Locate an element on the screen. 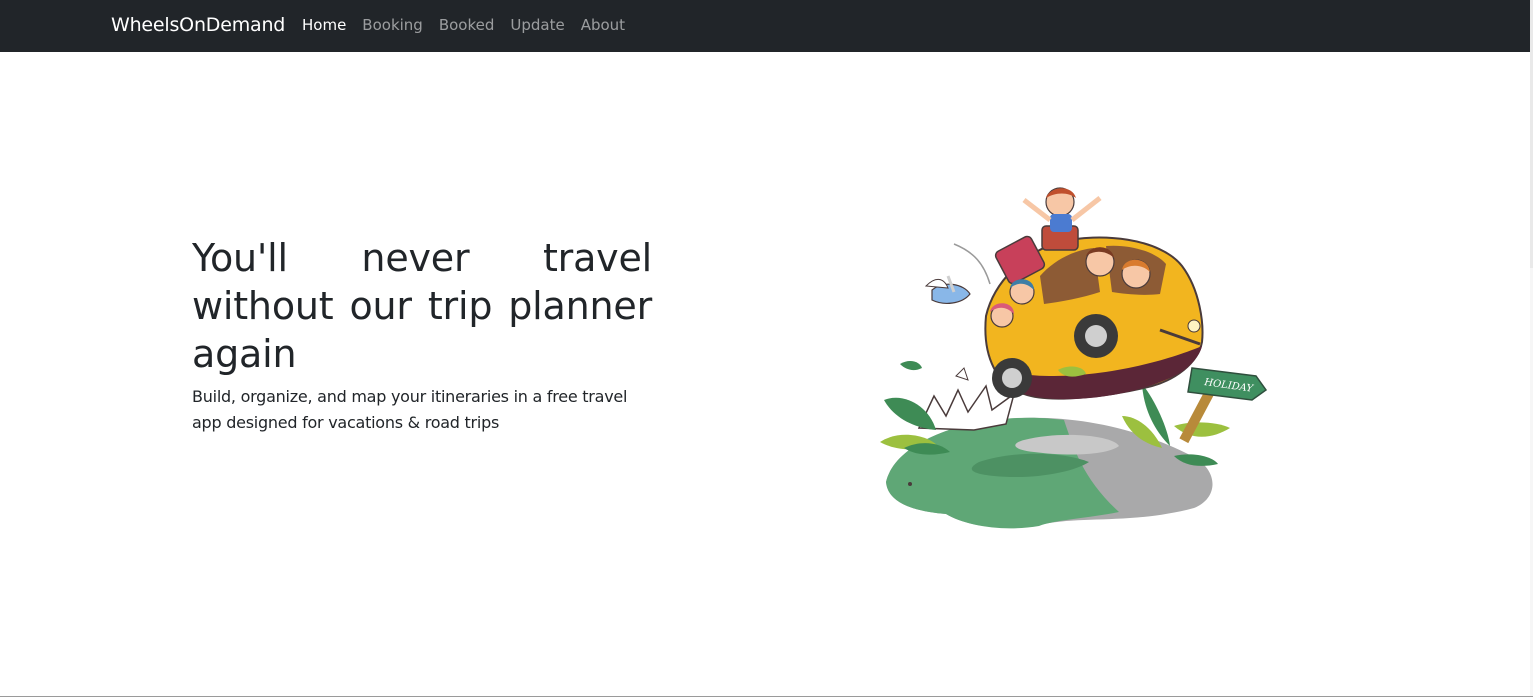 The width and height of the screenshot is (1533, 697). nav-item-about: About is located at coordinates (603, 25).